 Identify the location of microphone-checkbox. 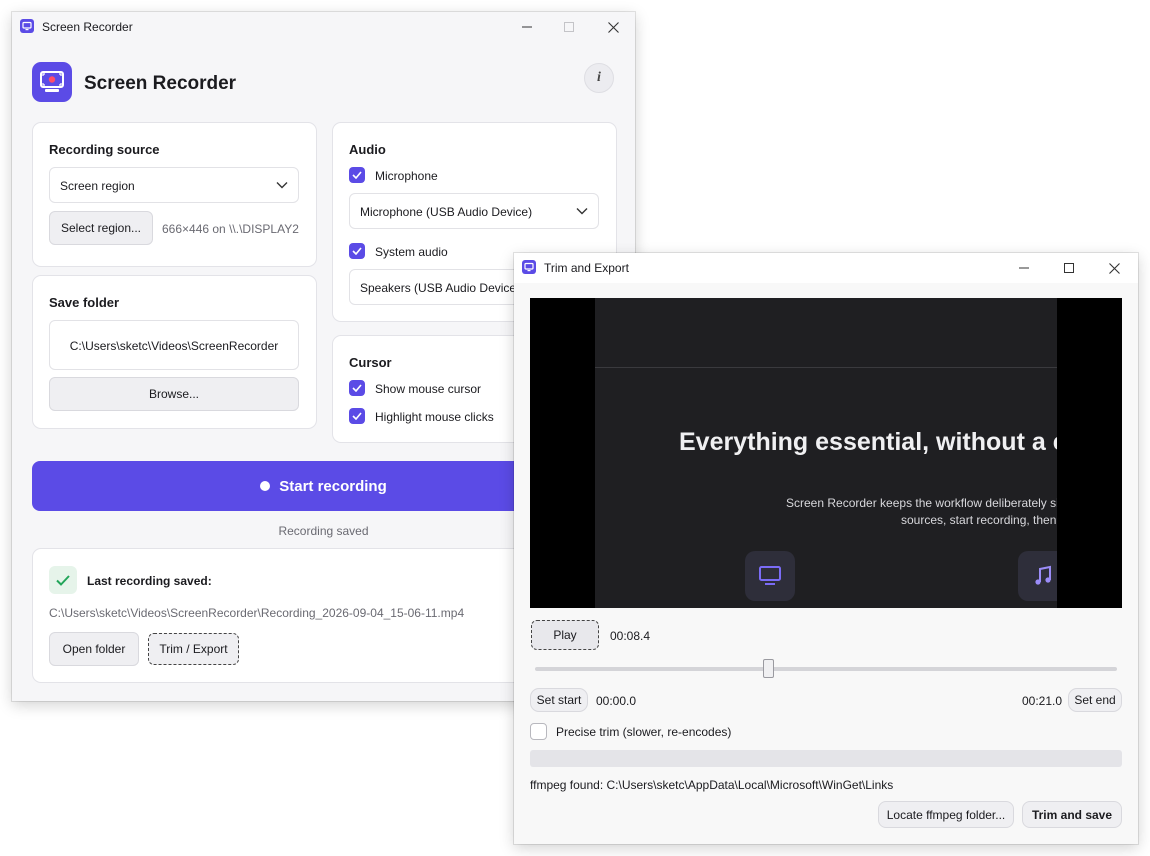
(357, 175).